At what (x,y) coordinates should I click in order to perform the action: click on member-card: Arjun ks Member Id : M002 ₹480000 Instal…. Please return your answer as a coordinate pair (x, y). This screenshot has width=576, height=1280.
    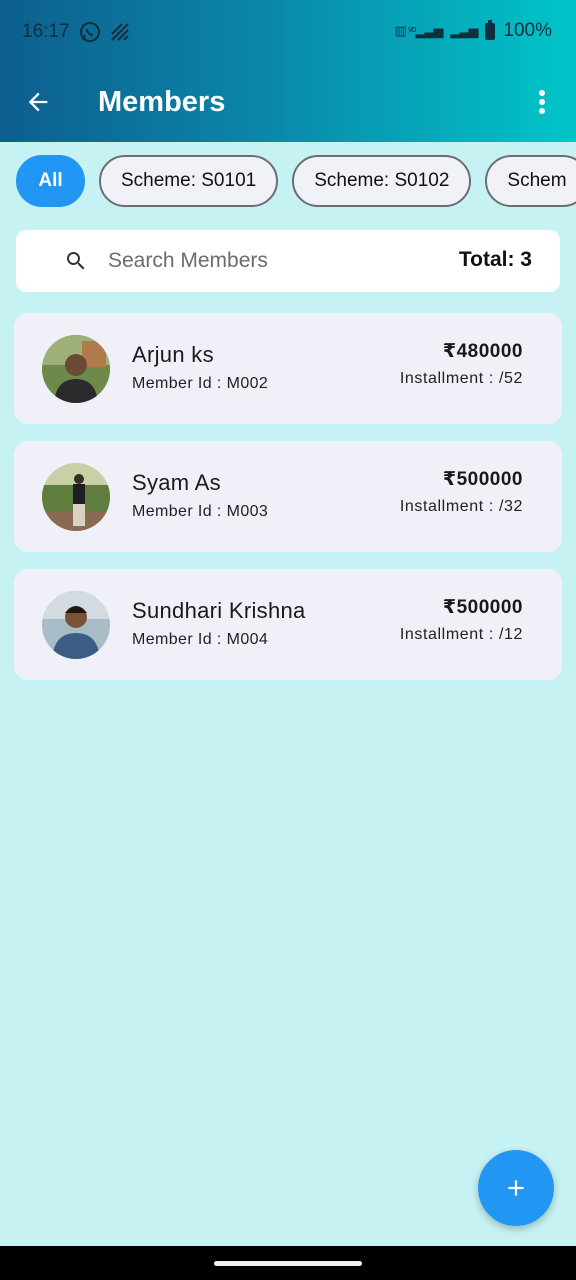
    Looking at the image, I should click on (288, 368).